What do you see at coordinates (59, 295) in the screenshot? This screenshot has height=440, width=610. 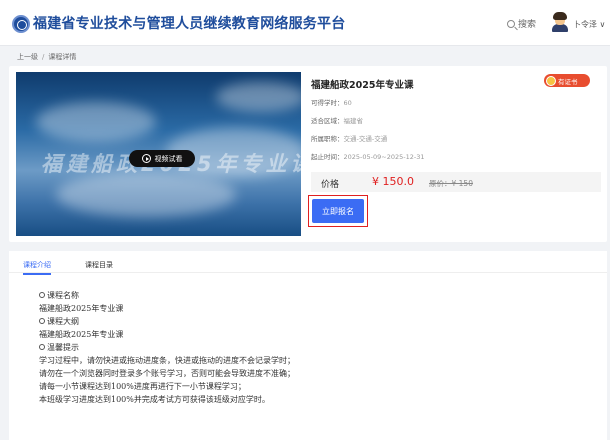 I see `intro-name-heading: 课程名称` at bounding box center [59, 295].